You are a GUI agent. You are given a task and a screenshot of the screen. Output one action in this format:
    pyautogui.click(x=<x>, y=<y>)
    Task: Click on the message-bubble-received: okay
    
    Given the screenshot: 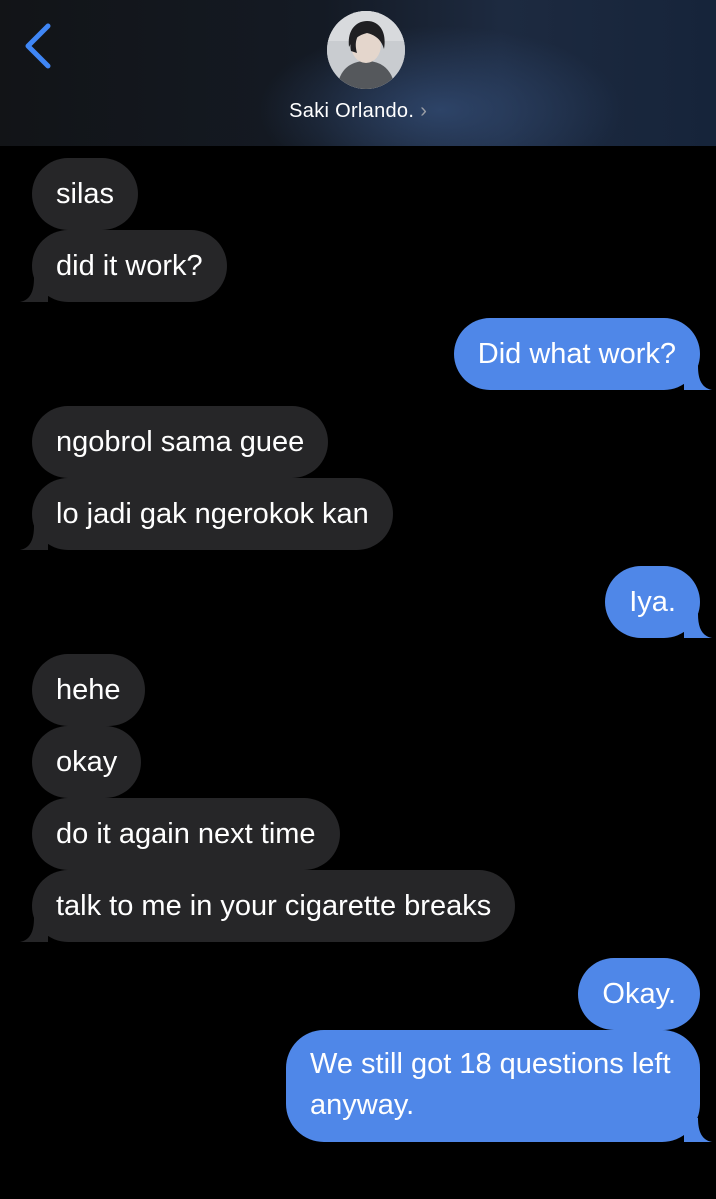 What is the action you would take?
    pyautogui.click(x=87, y=762)
    